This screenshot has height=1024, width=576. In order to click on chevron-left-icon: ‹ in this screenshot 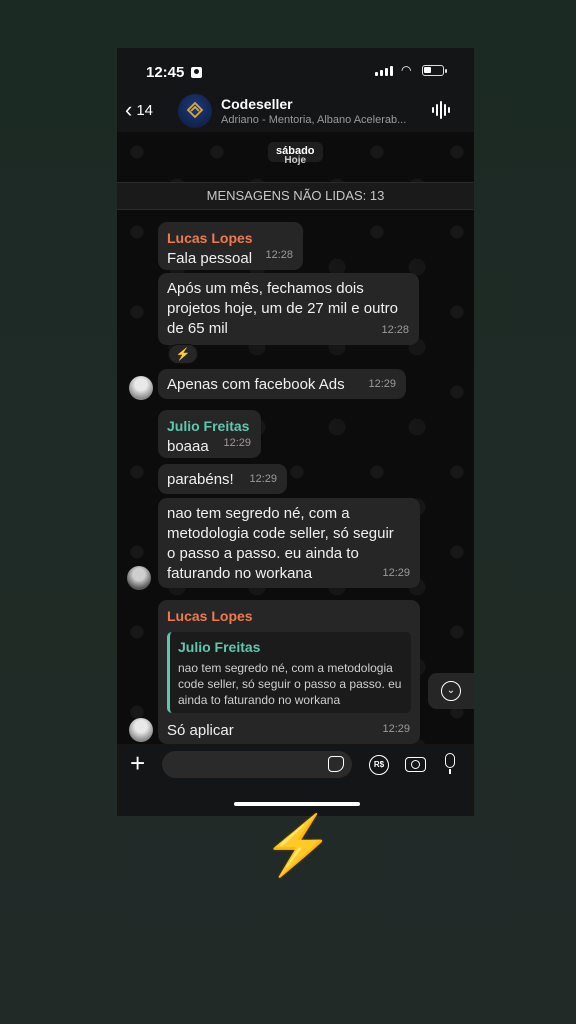, I will do `click(129, 109)`.